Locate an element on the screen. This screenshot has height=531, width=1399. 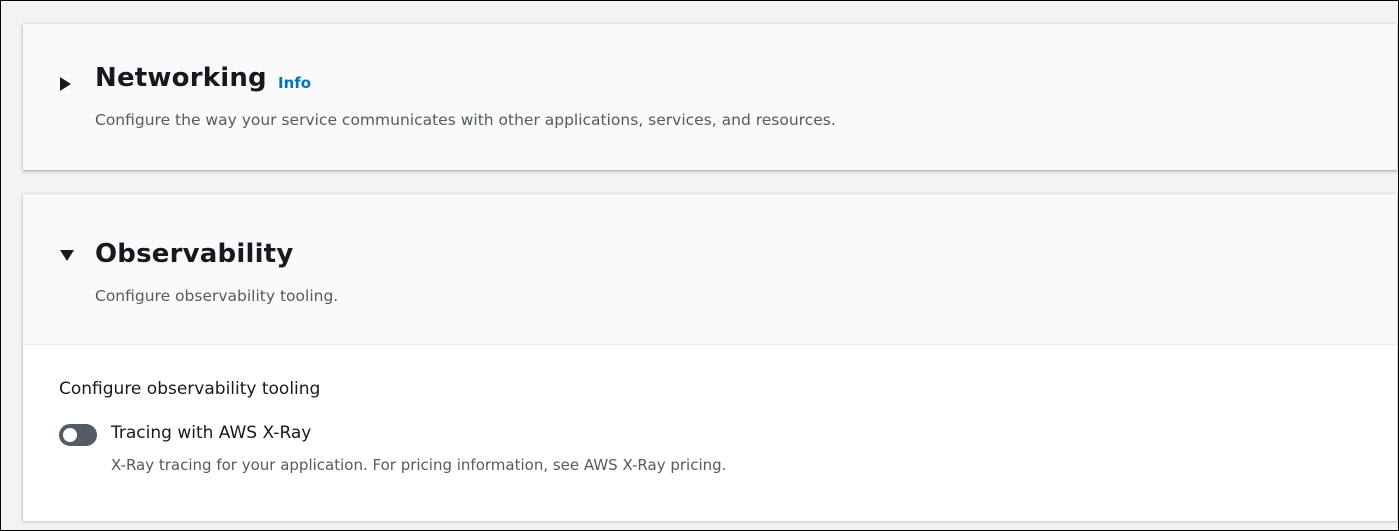
caret-right-icon is located at coordinates (65, 84).